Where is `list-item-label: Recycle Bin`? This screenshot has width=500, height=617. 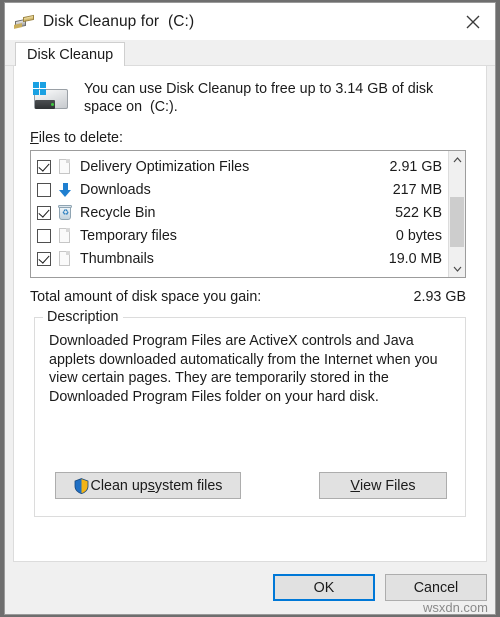
list-item-label: Recycle Bin is located at coordinates (118, 212).